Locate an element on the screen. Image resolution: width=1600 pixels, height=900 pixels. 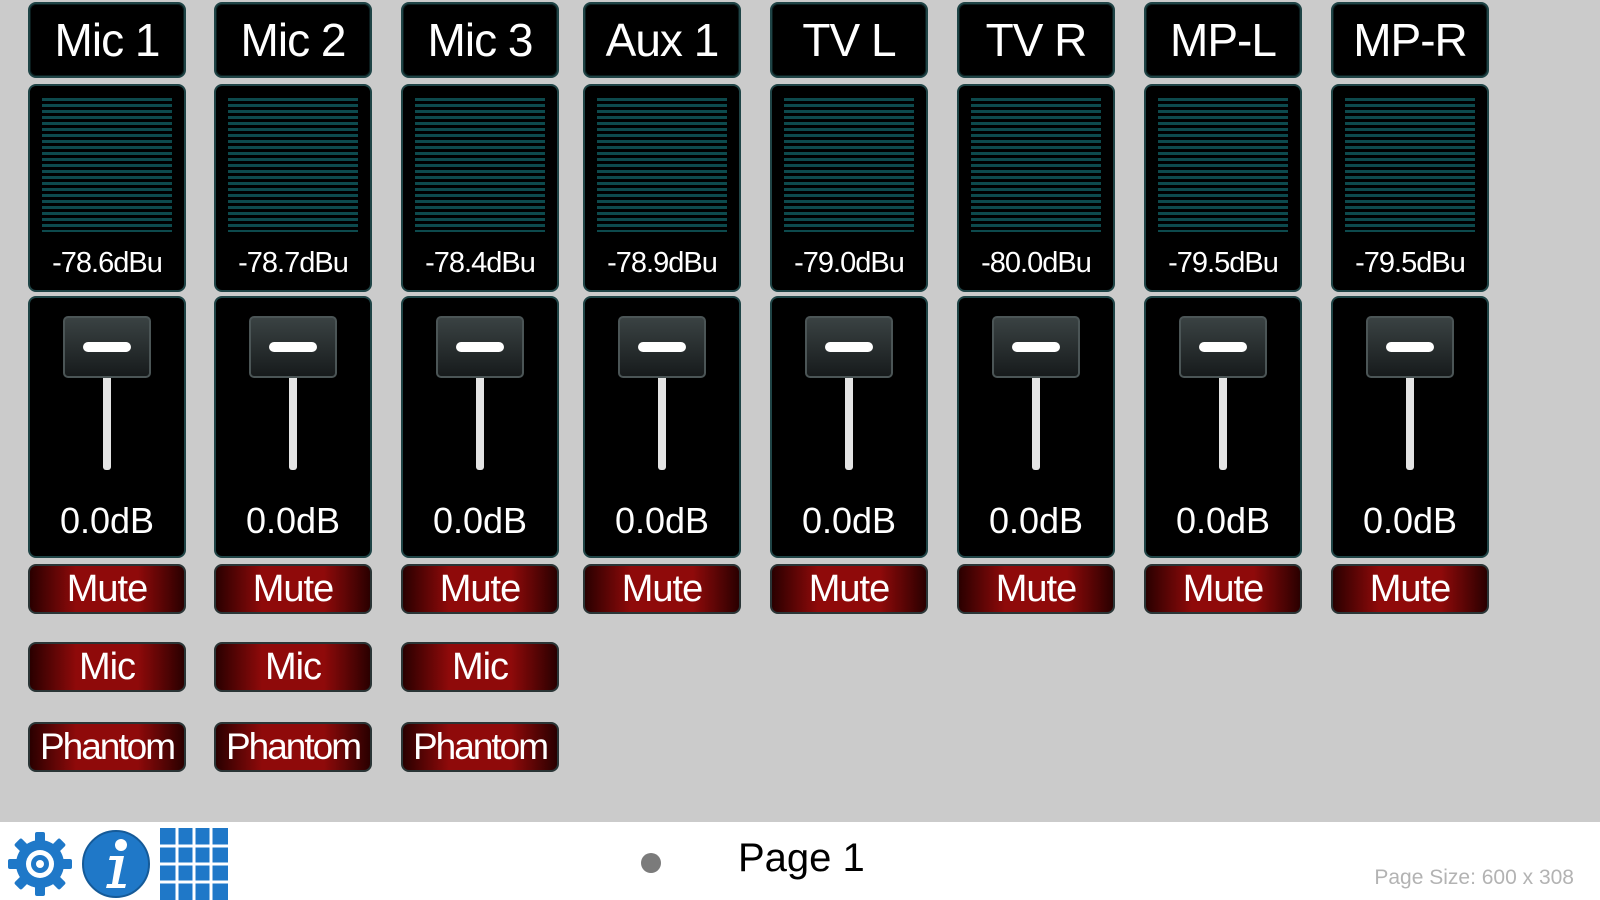
channel-name: Aux 1 is located at coordinates (662, 40).